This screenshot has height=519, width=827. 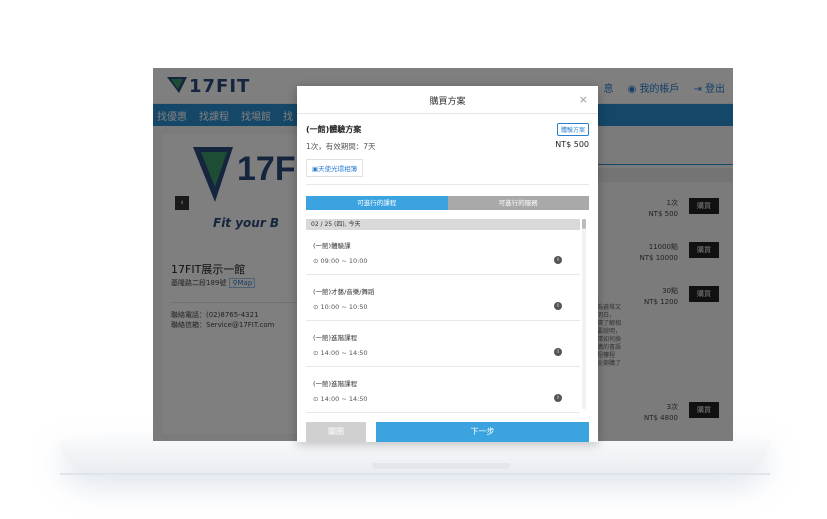 I want to click on modal-tabs: 可進行的課程 可進行的服務, so click(x=447, y=203).